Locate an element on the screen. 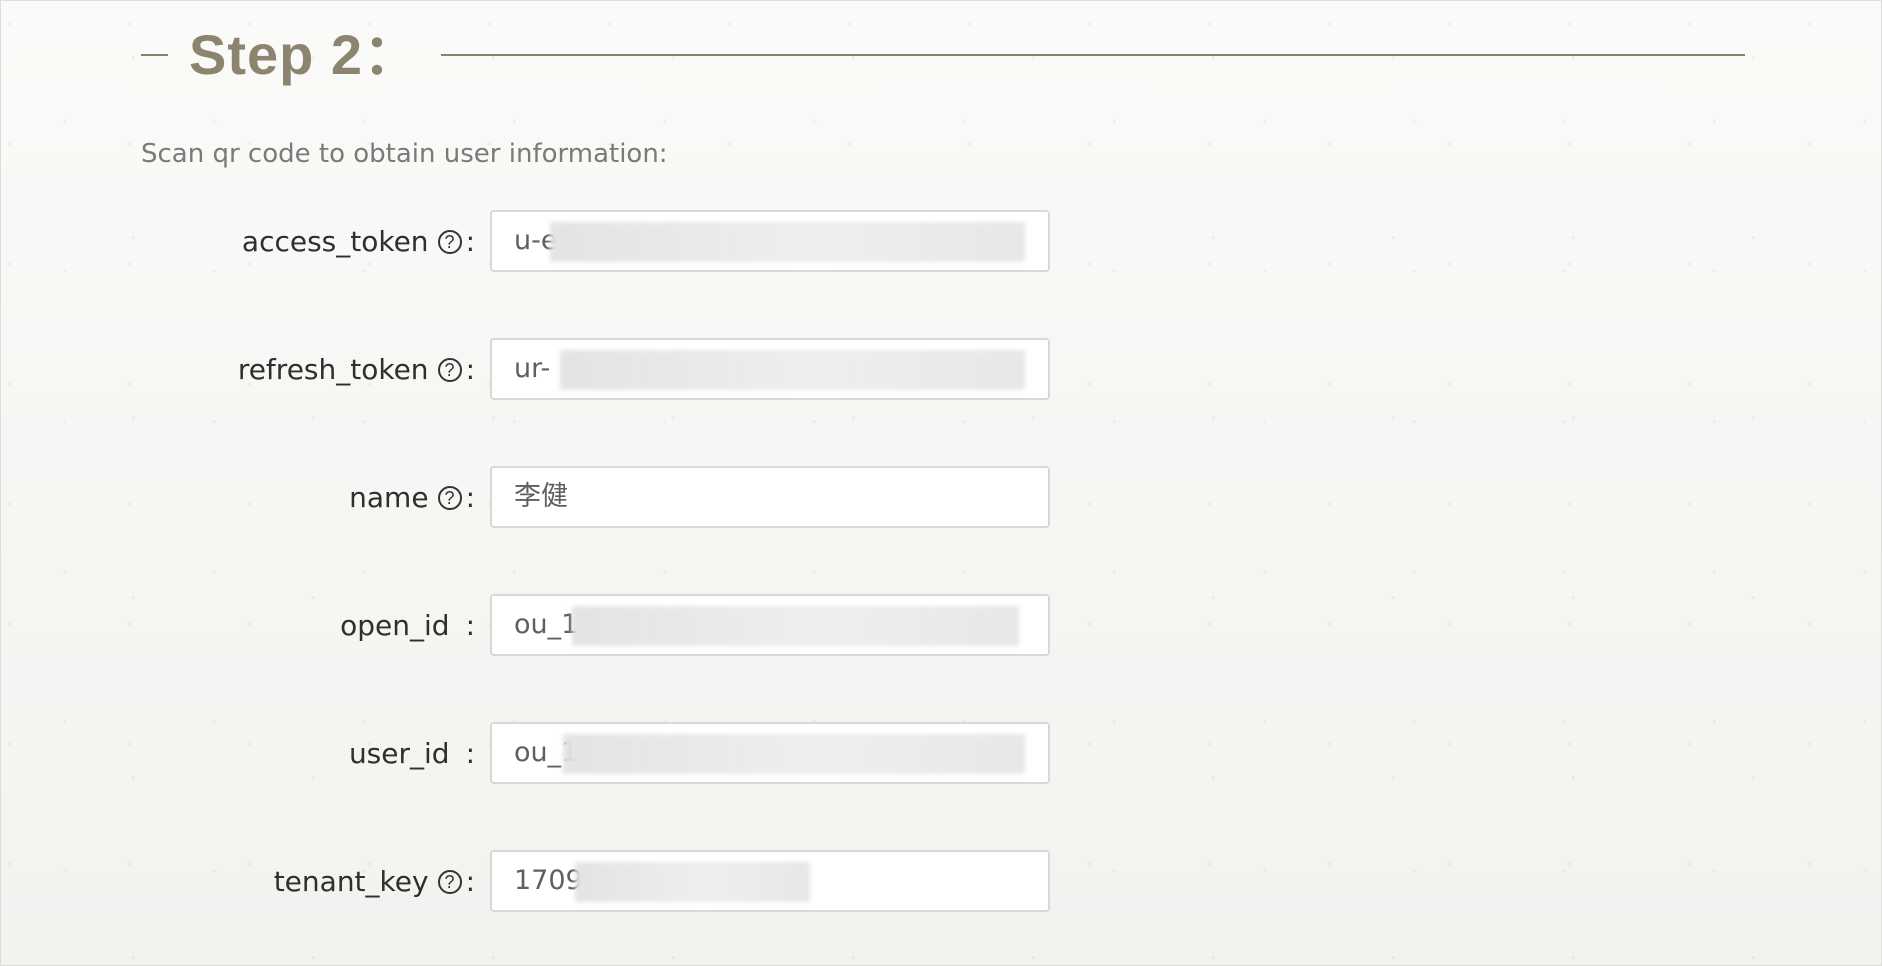 The height and width of the screenshot is (966, 1882). step-divider-line is located at coordinates (1093, 55).